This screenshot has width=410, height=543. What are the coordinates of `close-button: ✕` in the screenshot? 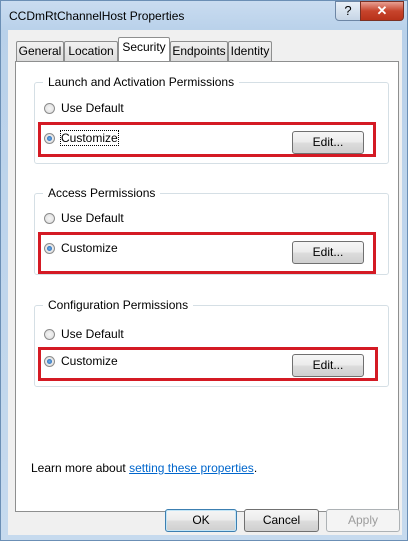 It's located at (382, 11).